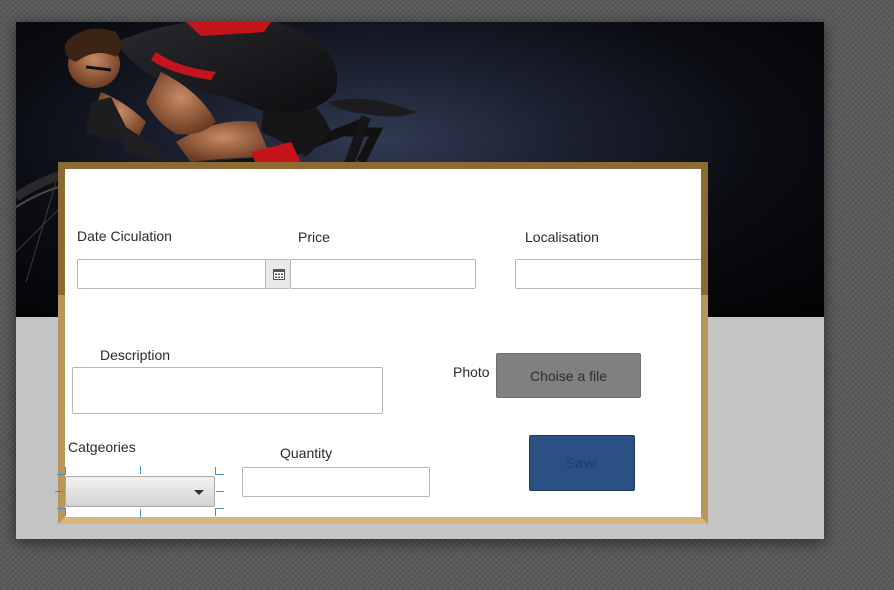 The image size is (894, 590). I want to click on description-textarea, so click(227, 390).